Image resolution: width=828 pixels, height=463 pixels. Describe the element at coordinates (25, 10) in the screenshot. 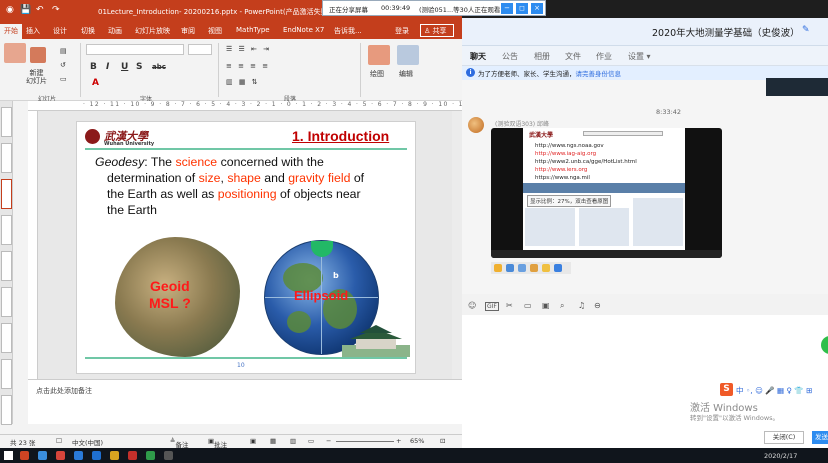

I see `save-icon: 💾` at that location.